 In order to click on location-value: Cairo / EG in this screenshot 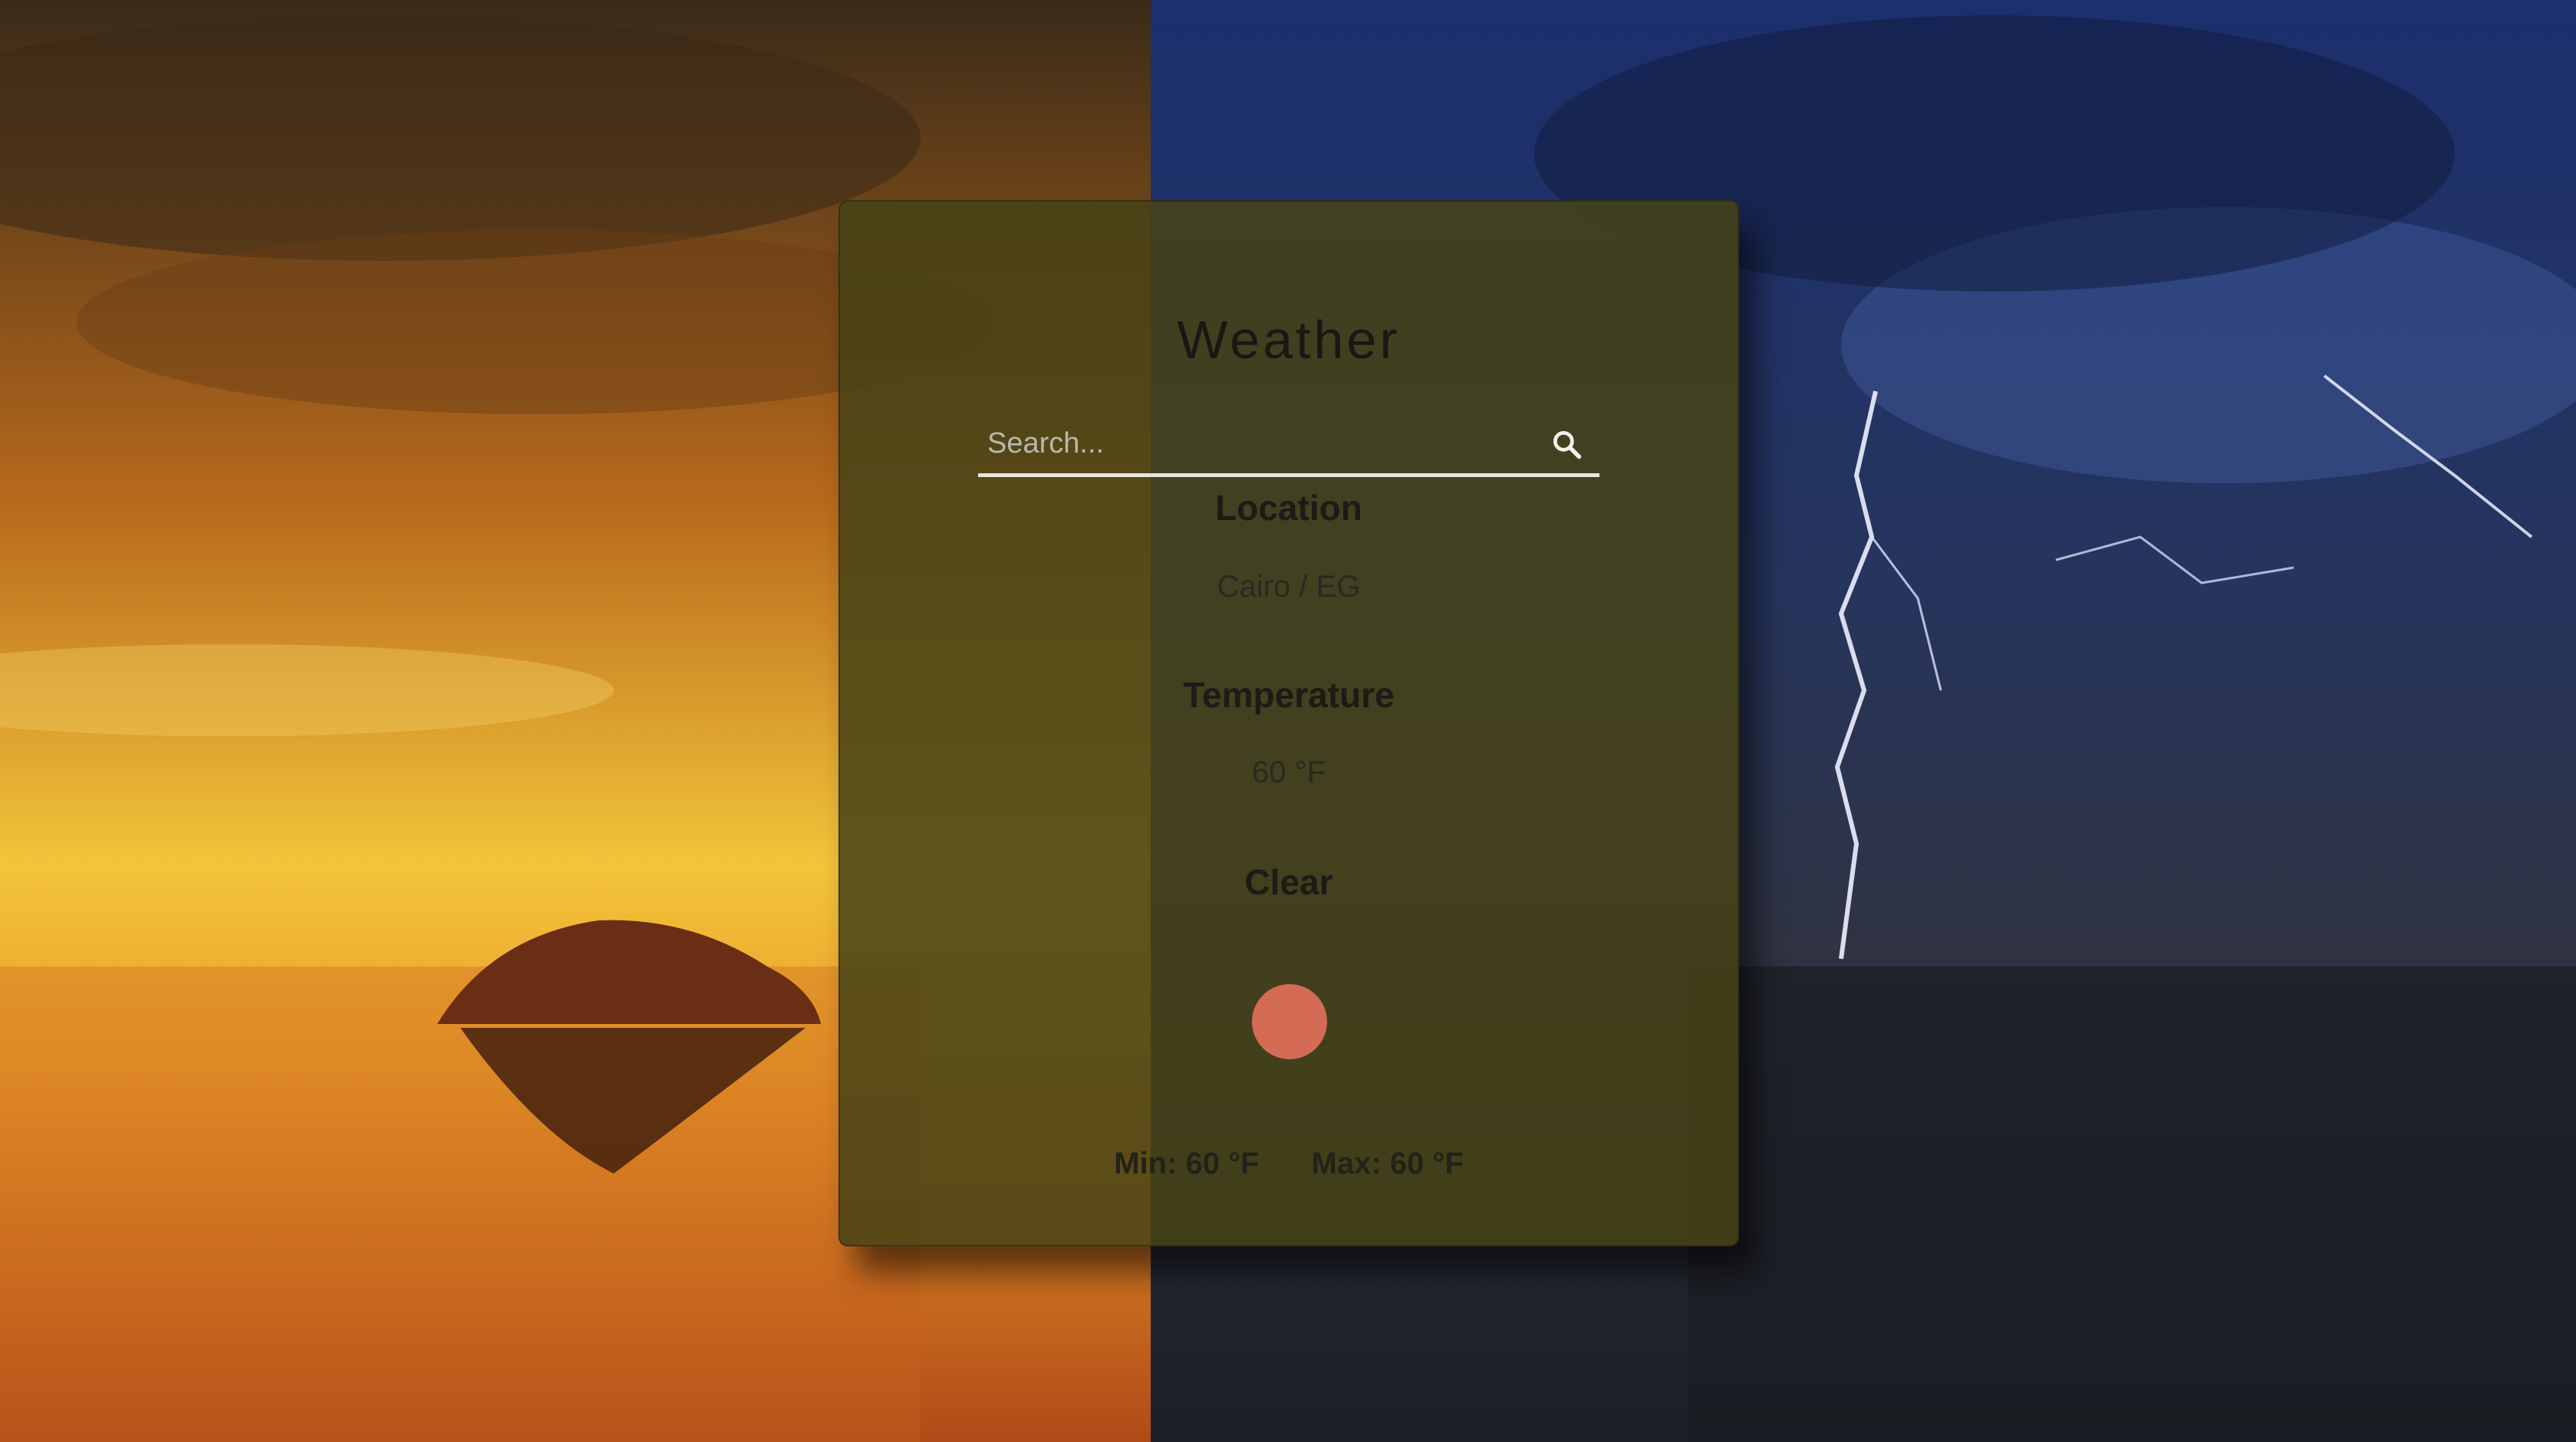, I will do `click(1289, 587)`.